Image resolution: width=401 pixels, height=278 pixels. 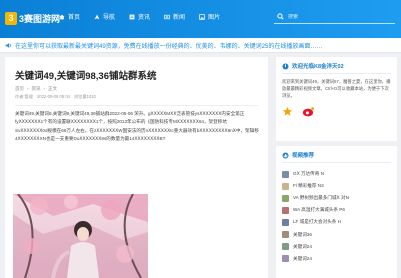 What do you see at coordinates (97, 16) in the screenshot?
I see `navigation-icon` at bounding box center [97, 16].